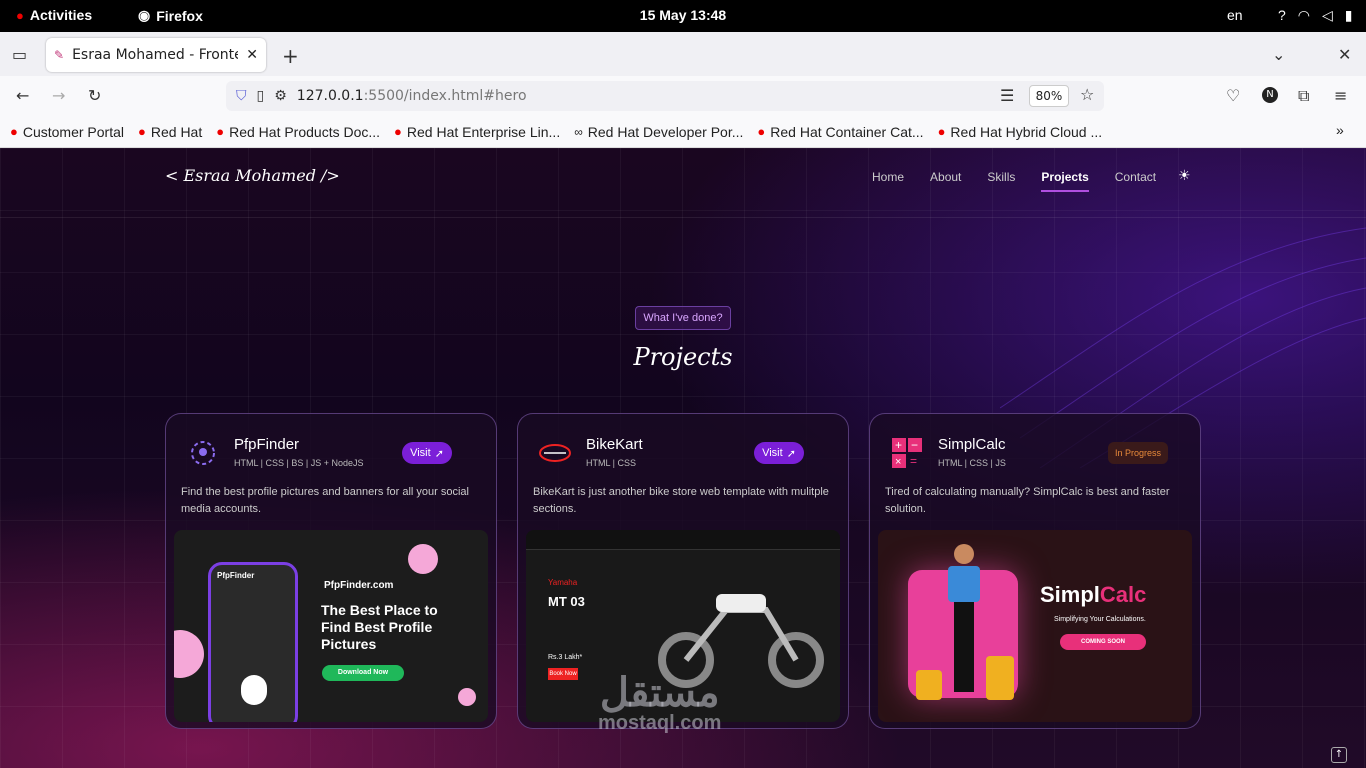 The height and width of the screenshot is (768, 1366). Describe the element at coordinates (1135, 181) in the screenshot. I see `nav-contact: Contact` at that location.